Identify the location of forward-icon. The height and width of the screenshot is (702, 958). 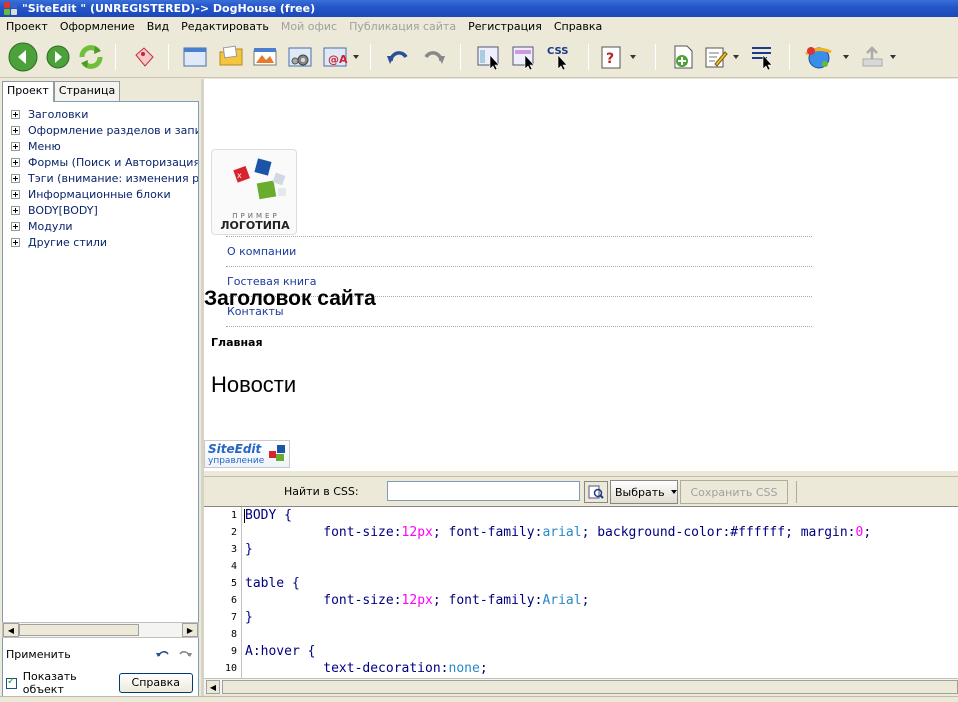
(58, 57).